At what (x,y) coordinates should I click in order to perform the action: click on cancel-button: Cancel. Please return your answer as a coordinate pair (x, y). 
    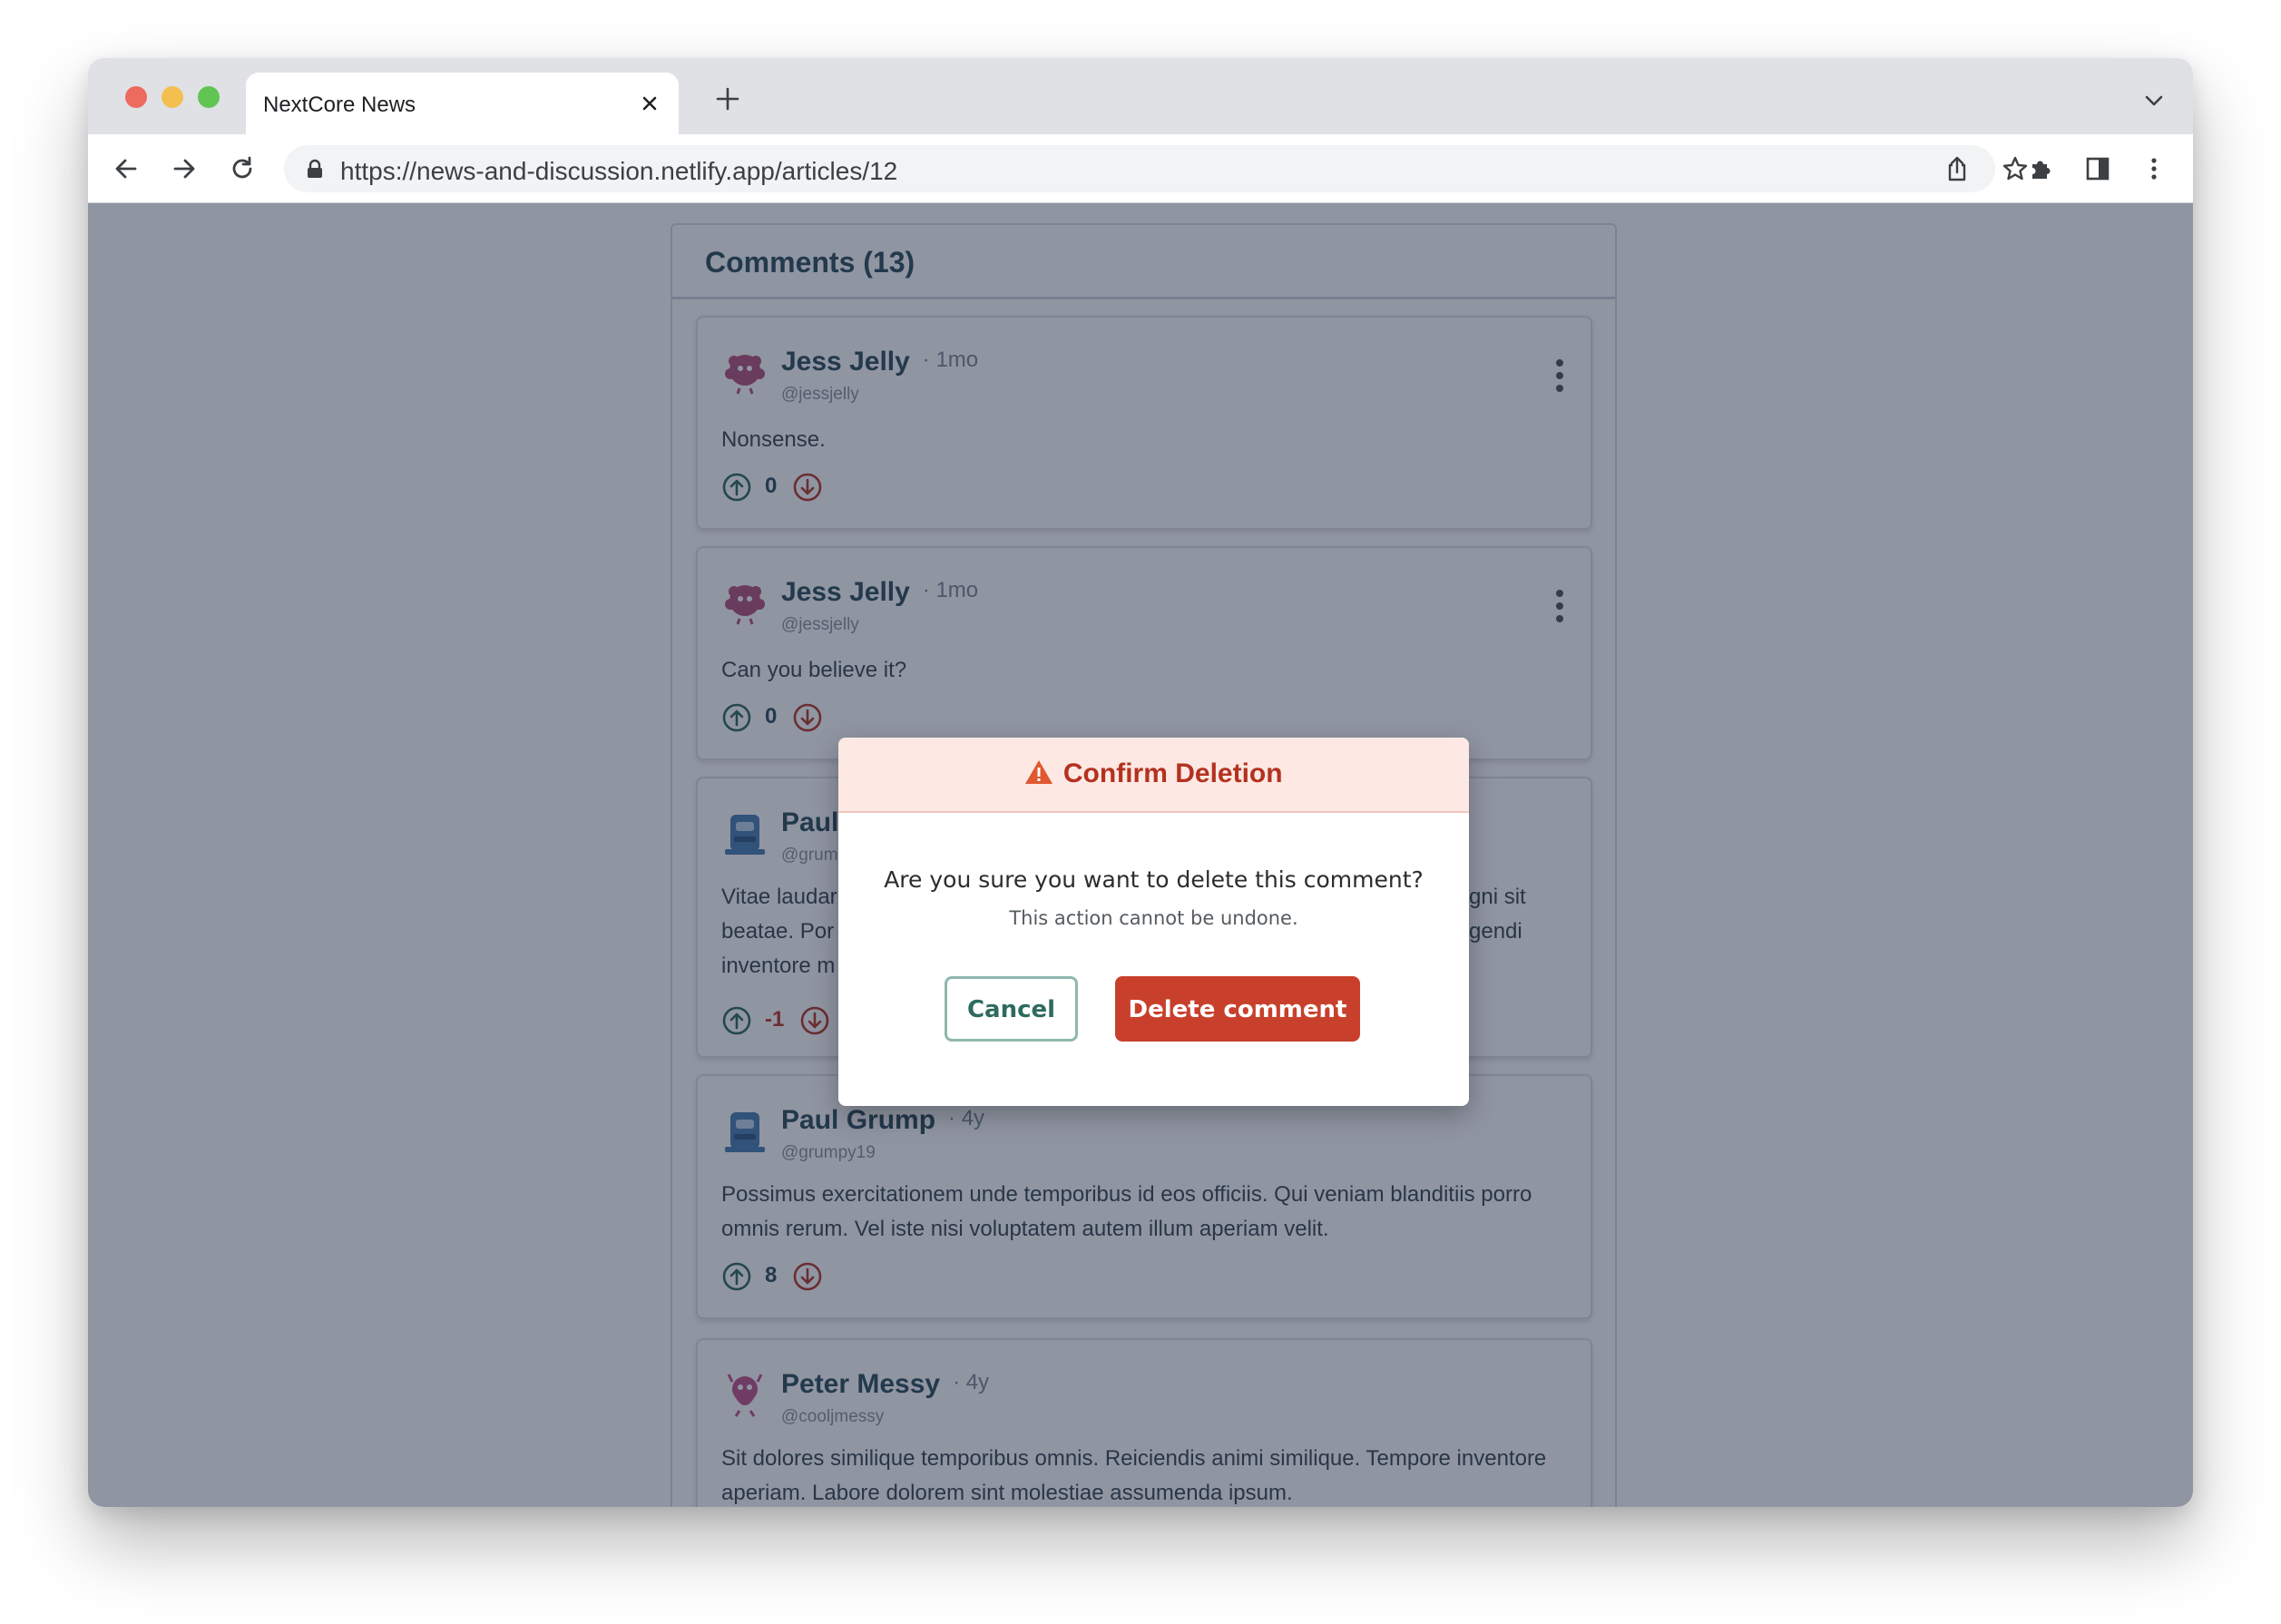
    Looking at the image, I should click on (1011, 1009).